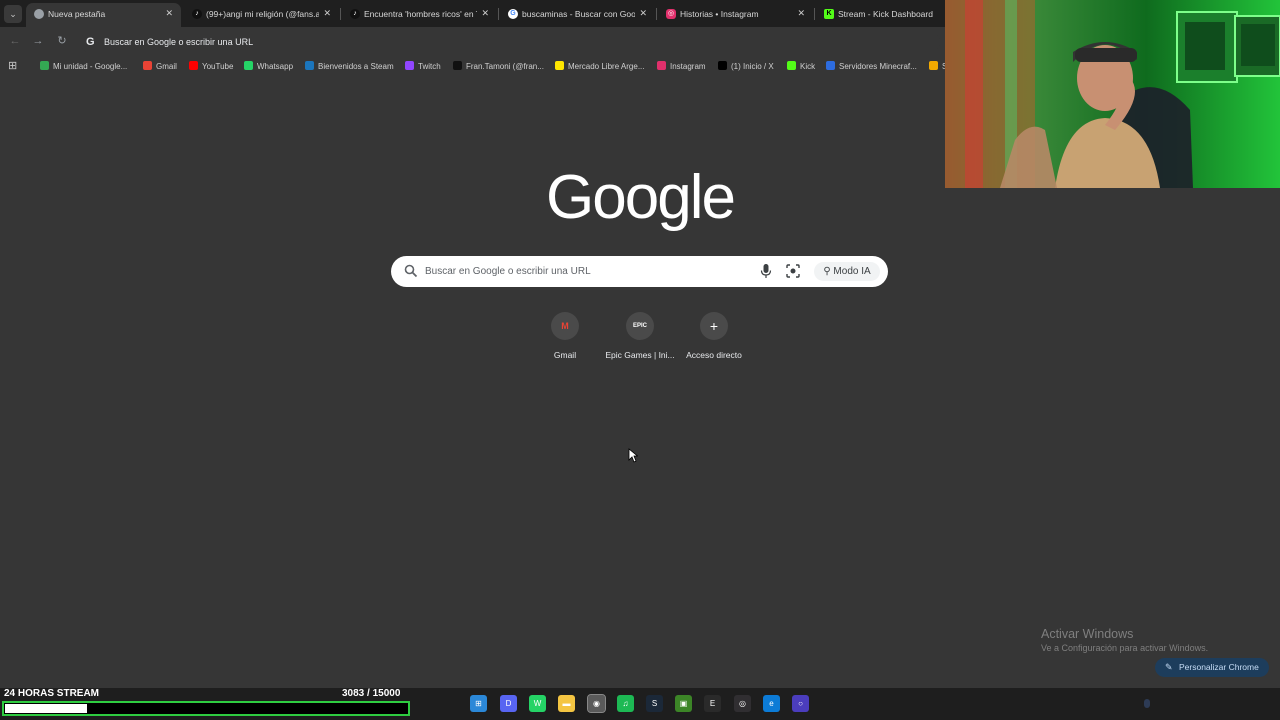 The width and height of the screenshot is (1280, 720). I want to click on tab-hombres-ricos: ♪ Encuentra 'hombres ricos' en T ✕, so click(419, 15).